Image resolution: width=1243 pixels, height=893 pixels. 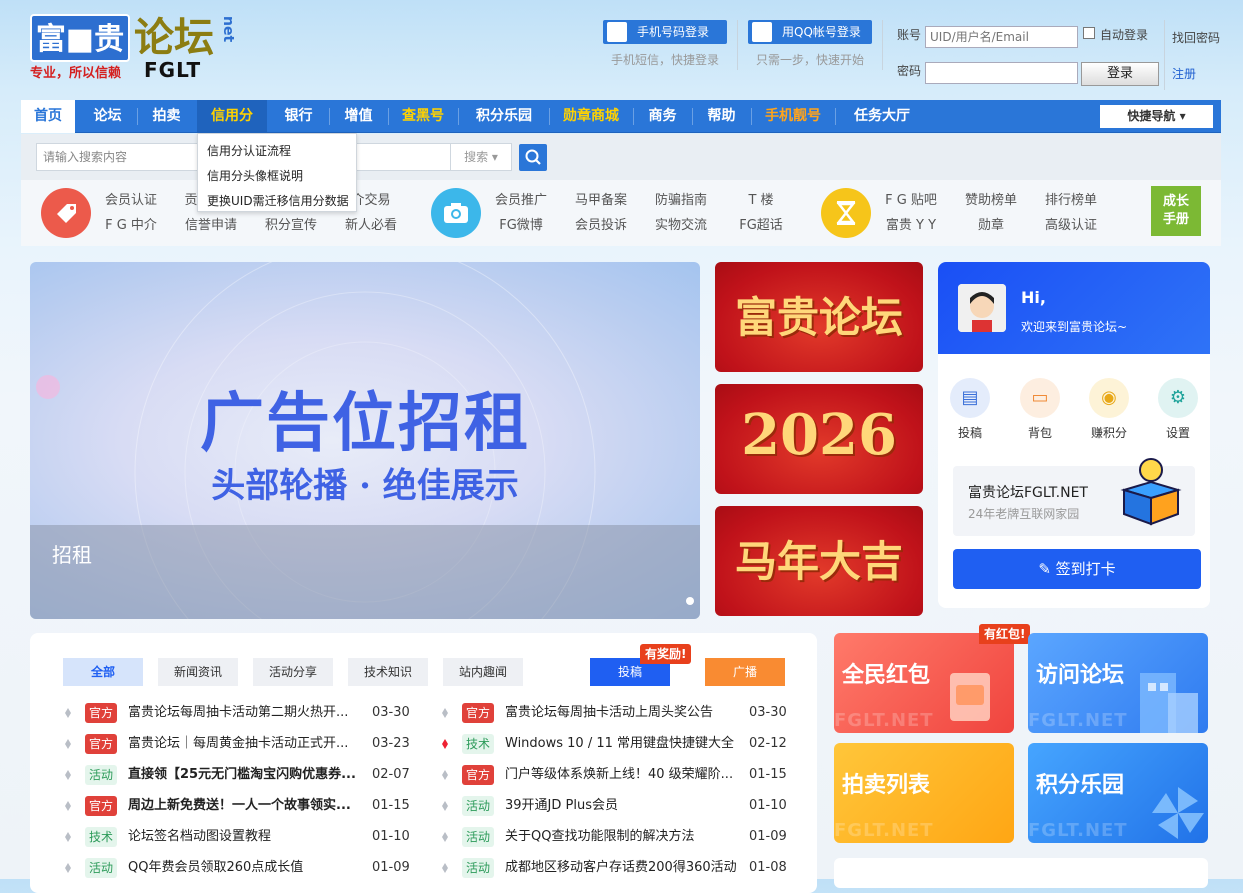 I want to click on tab-all: 全部, so click(x=103, y=672).